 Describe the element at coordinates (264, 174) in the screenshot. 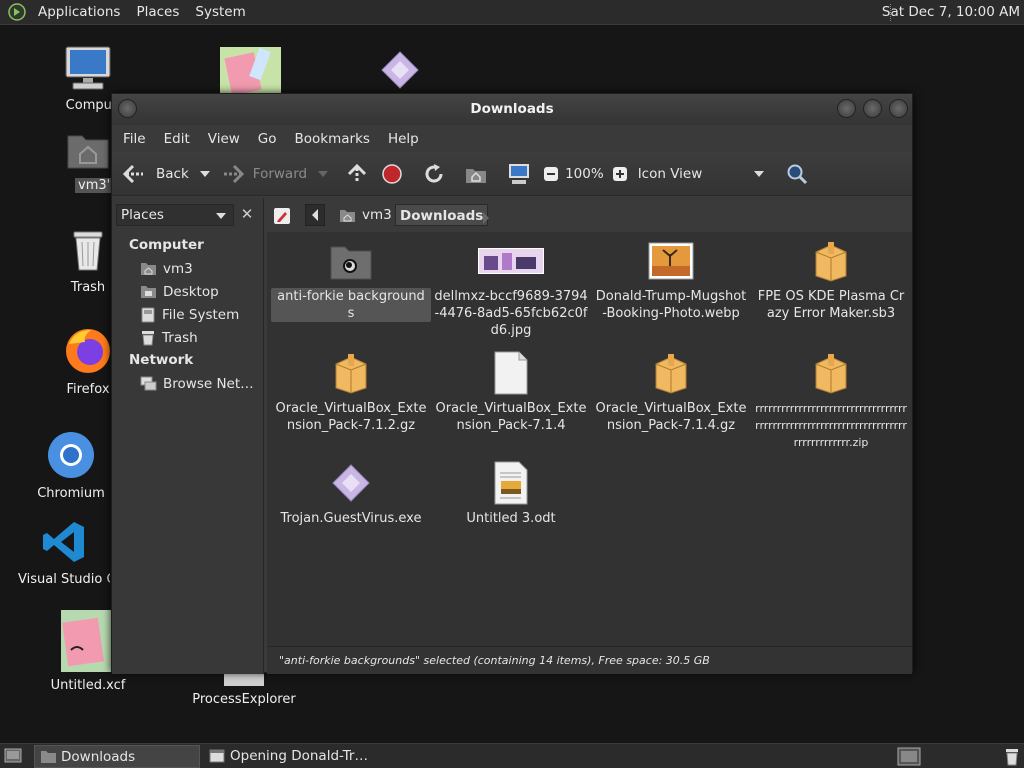

I see `forward-button: Forward` at that location.